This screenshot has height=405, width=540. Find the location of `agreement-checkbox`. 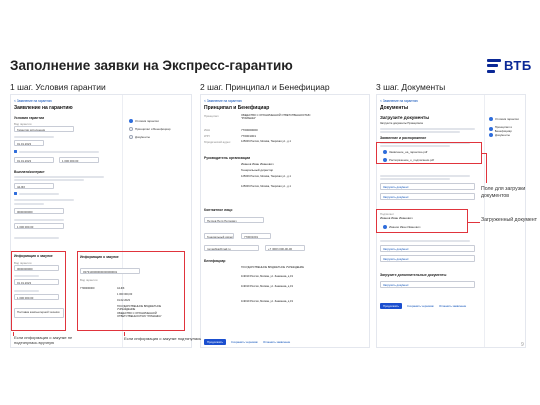

agreement-checkbox is located at coordinates (16, 152).